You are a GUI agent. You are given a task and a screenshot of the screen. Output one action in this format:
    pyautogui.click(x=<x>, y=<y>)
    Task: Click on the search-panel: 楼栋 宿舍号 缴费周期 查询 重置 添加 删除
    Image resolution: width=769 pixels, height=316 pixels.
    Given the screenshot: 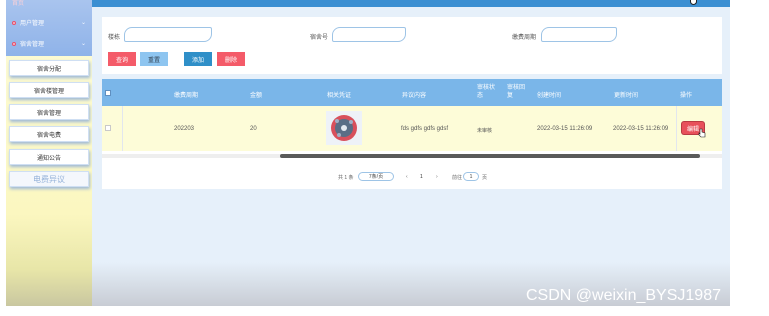 What is the action you would take?
    pyautogui.click(x=412, y=45)
    